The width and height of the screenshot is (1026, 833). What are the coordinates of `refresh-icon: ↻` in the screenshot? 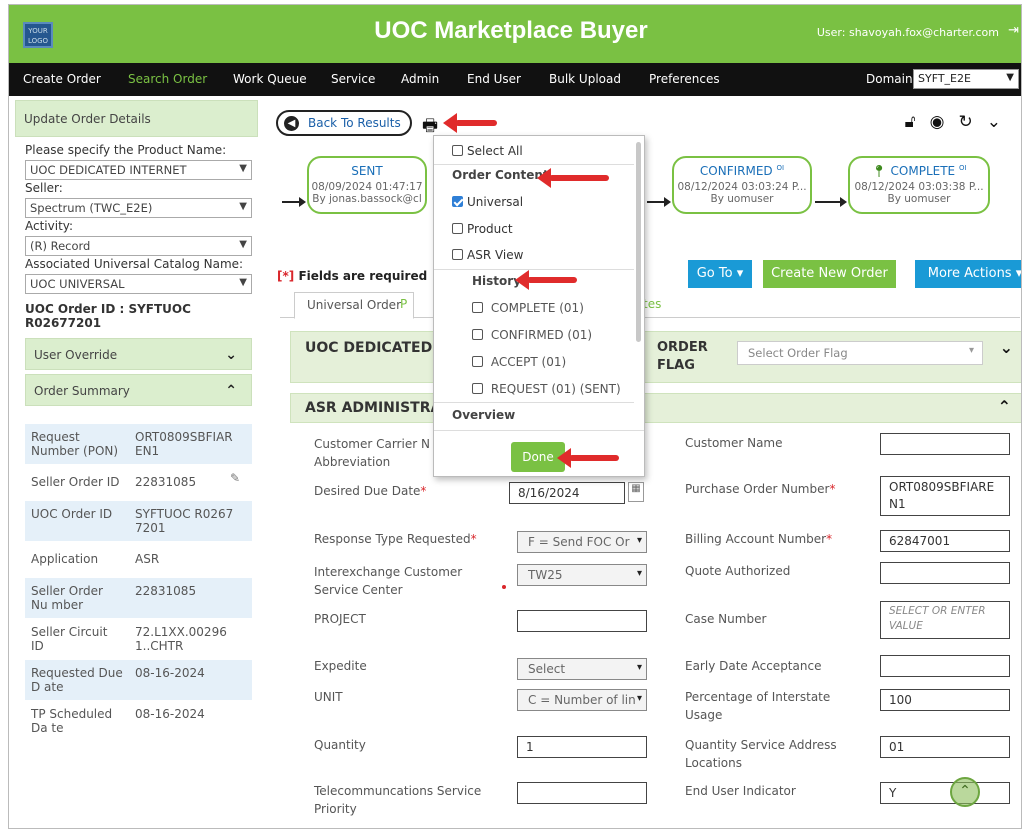 It's located at (973, 122).